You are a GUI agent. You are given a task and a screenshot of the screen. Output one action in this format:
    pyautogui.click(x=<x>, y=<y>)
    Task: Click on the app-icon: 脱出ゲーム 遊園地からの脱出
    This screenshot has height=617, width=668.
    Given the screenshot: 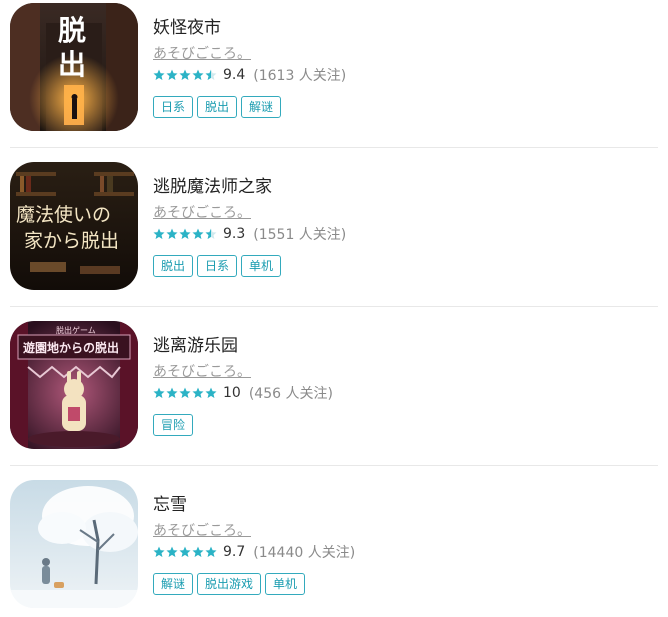 What is the action you would take?
    pyautogui.click(x=74, y=385)
    